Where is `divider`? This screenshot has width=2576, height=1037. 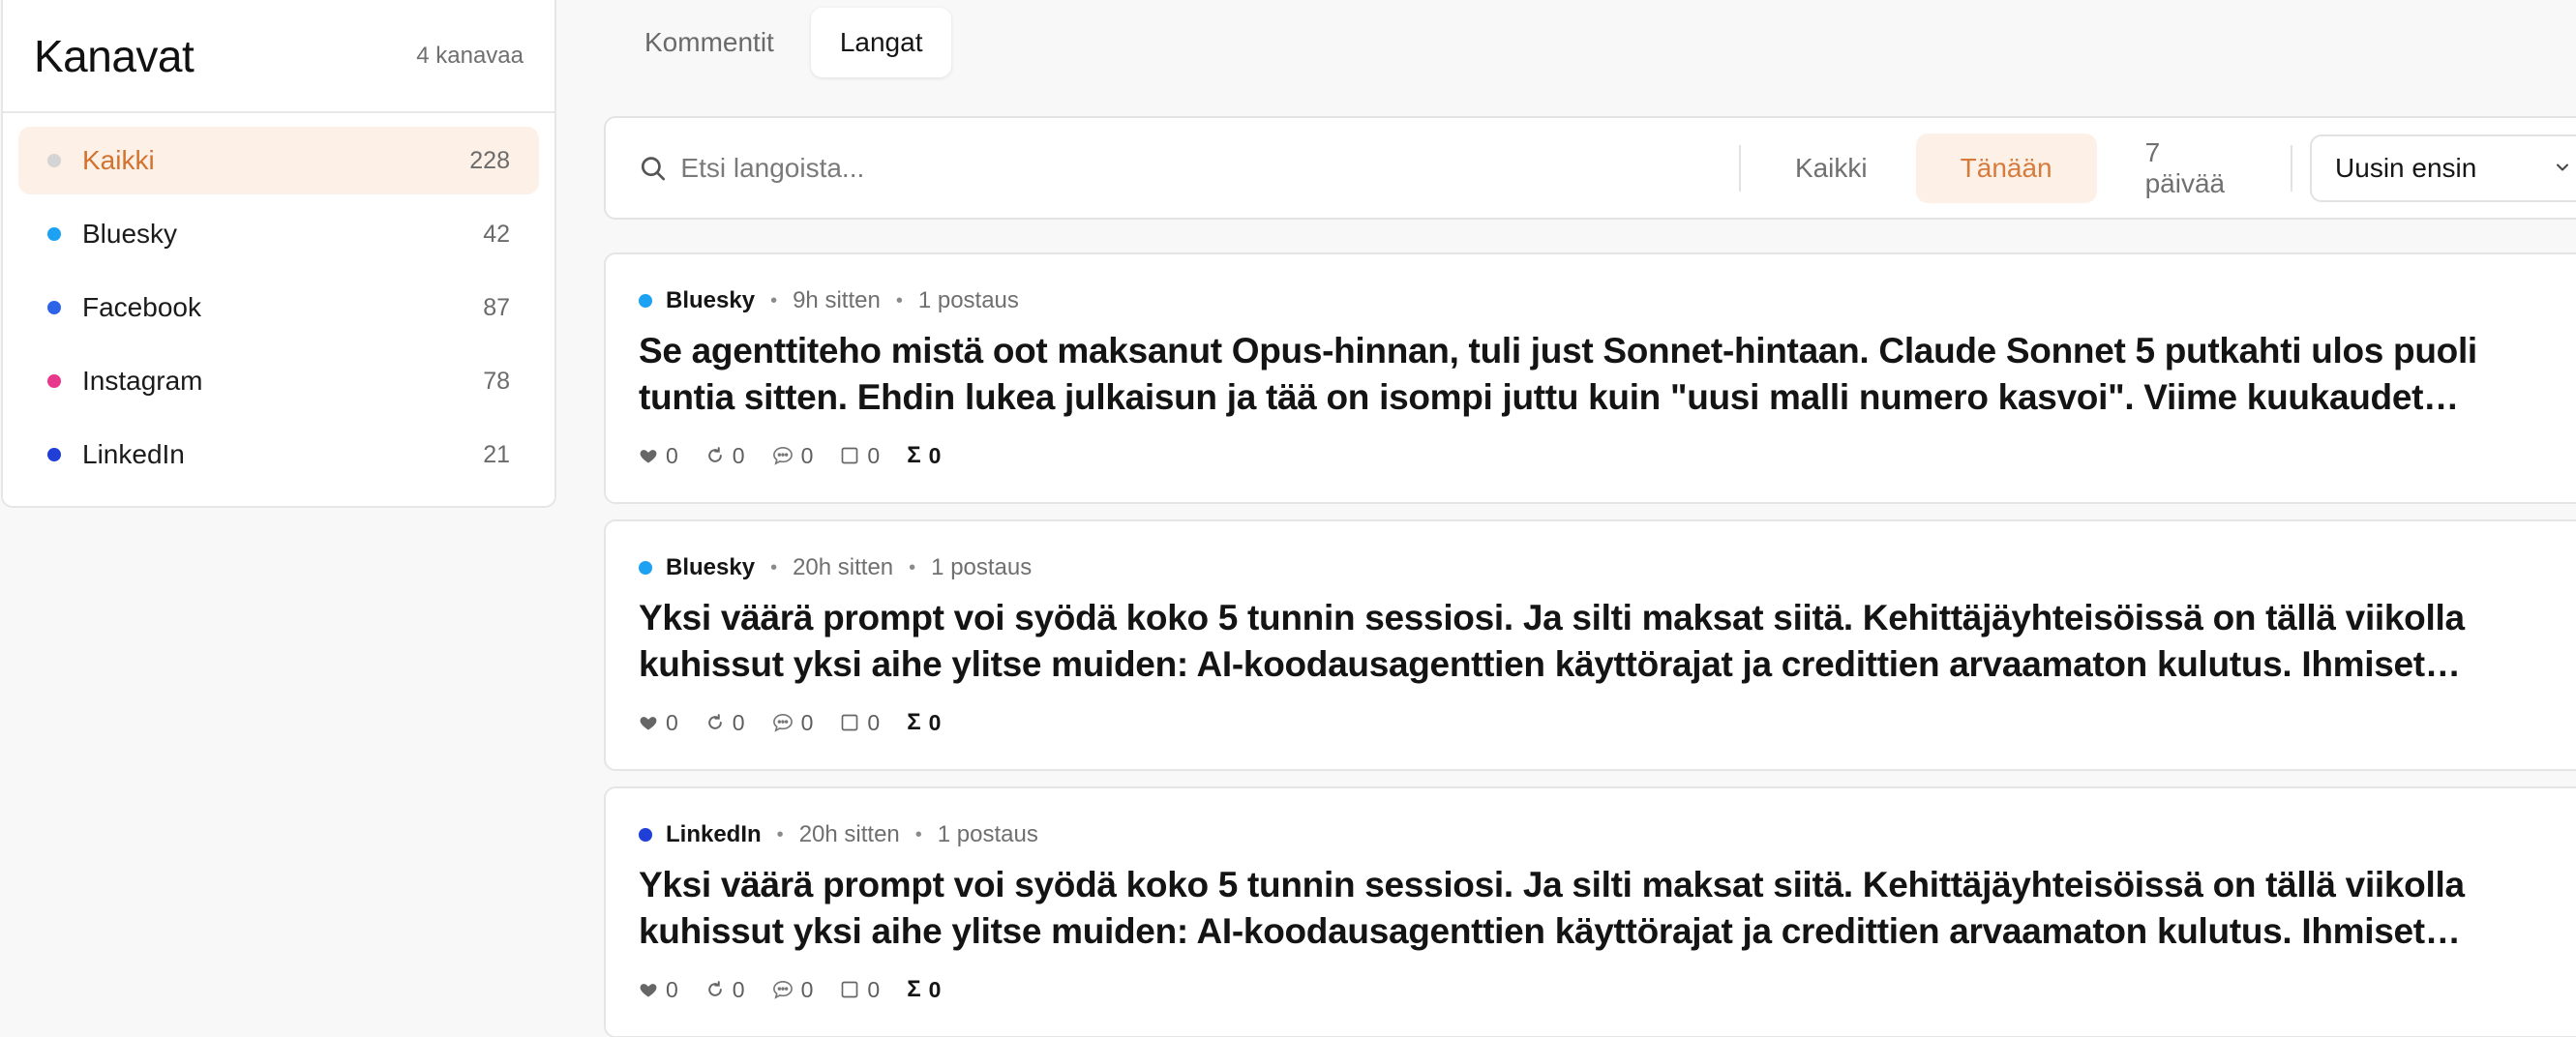
divider is located at coordinates (1739, 168).